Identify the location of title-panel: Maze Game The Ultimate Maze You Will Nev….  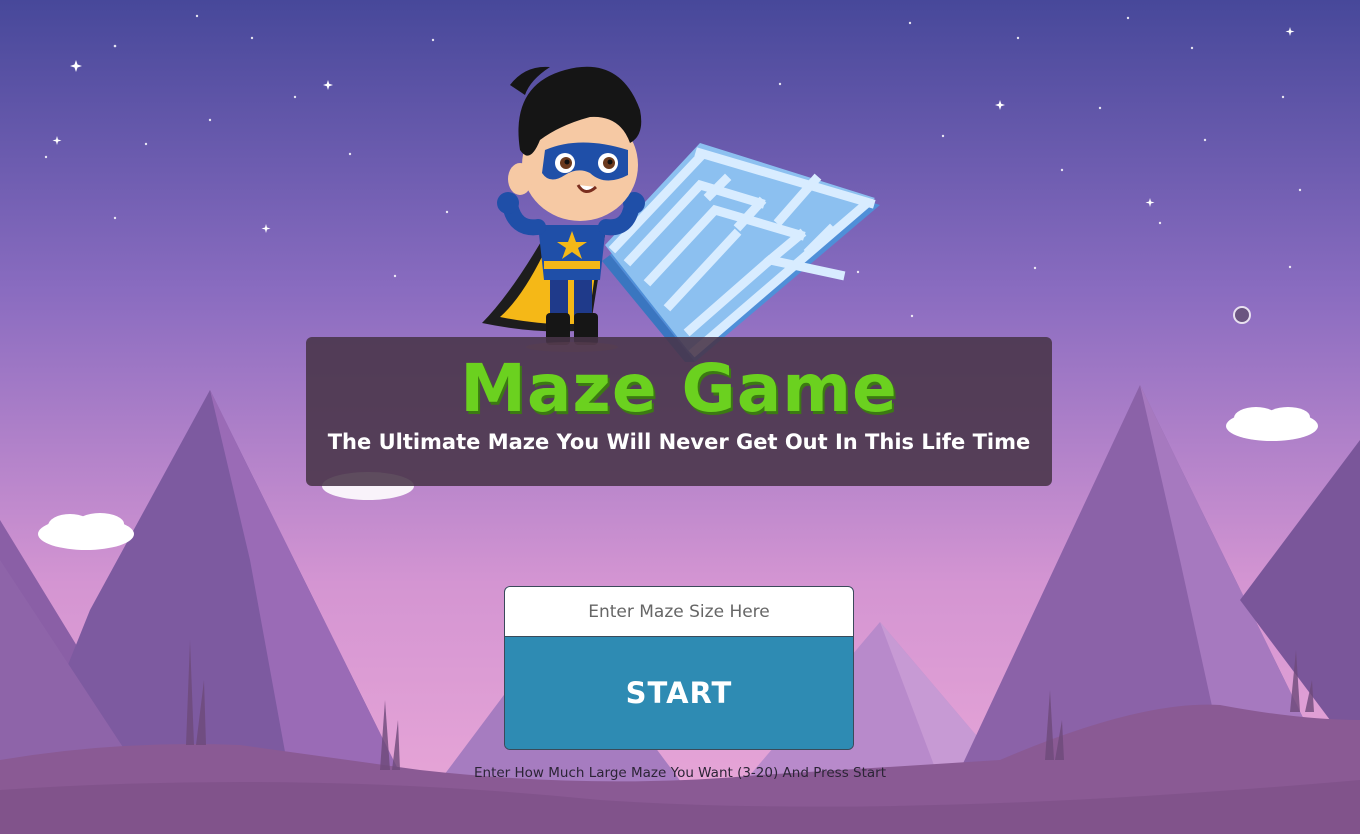
(679, 411).